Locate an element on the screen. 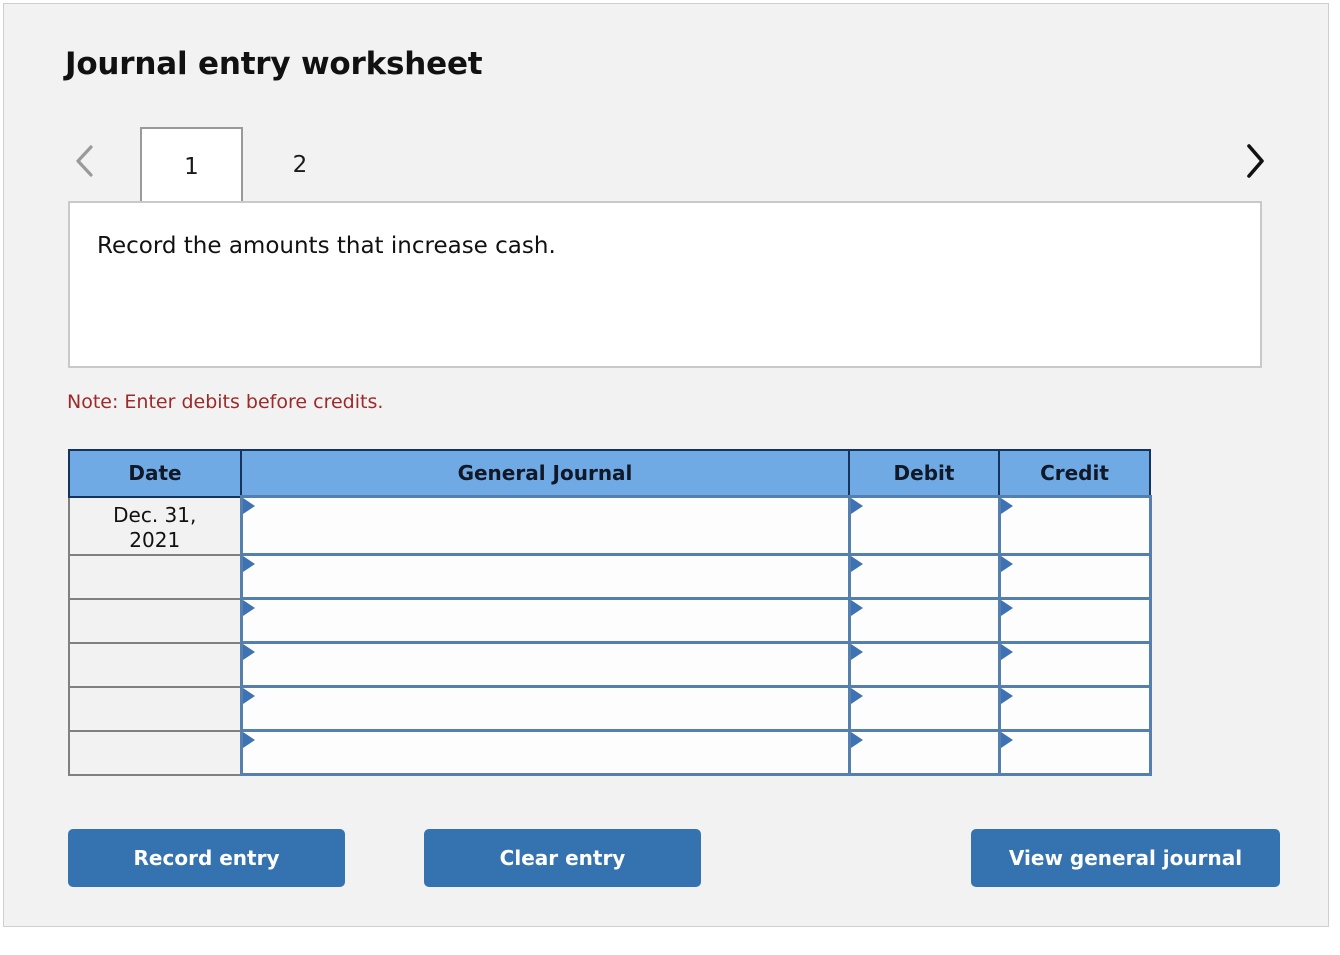 The image size is (1340, 955). column-header-credit: Credit is located at coordinates (1074, 473).